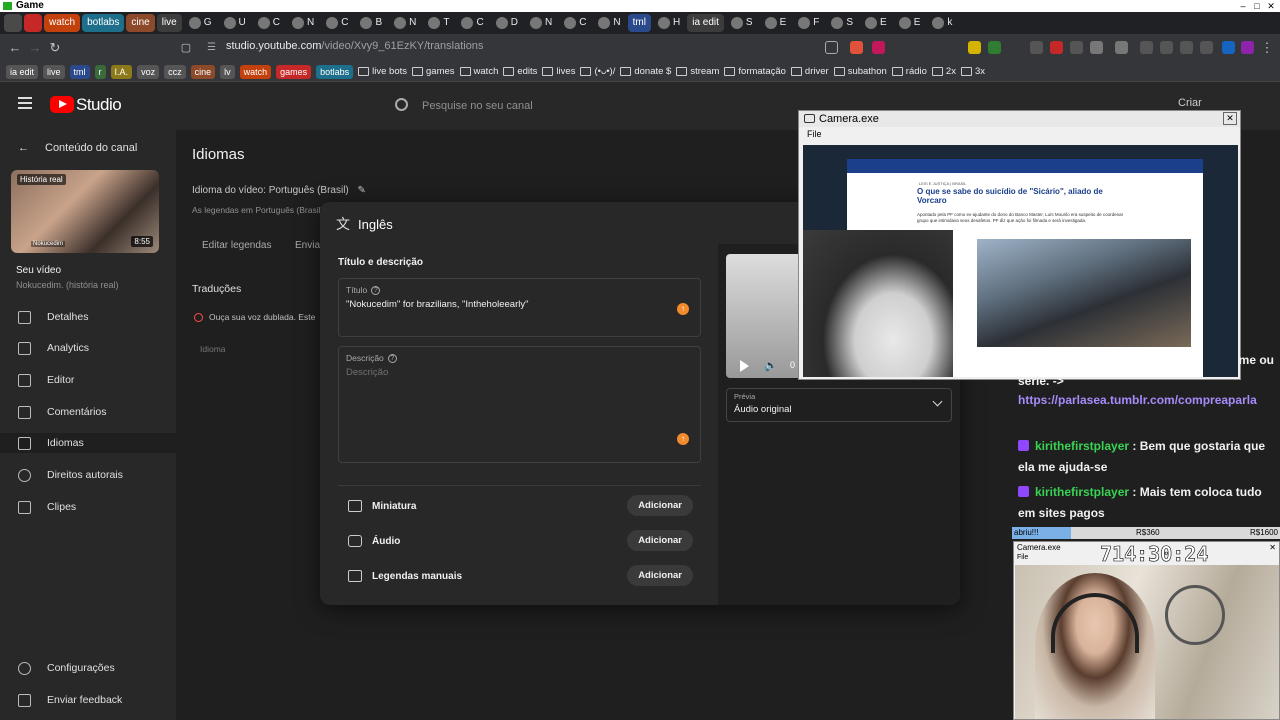 This screenshot has width=1280, height=720. What do you see at coordinates (70, 700) in the screenshot?
I see `sidebar-item-feedback: Enviar feedback` at bounding box center [70, 700].